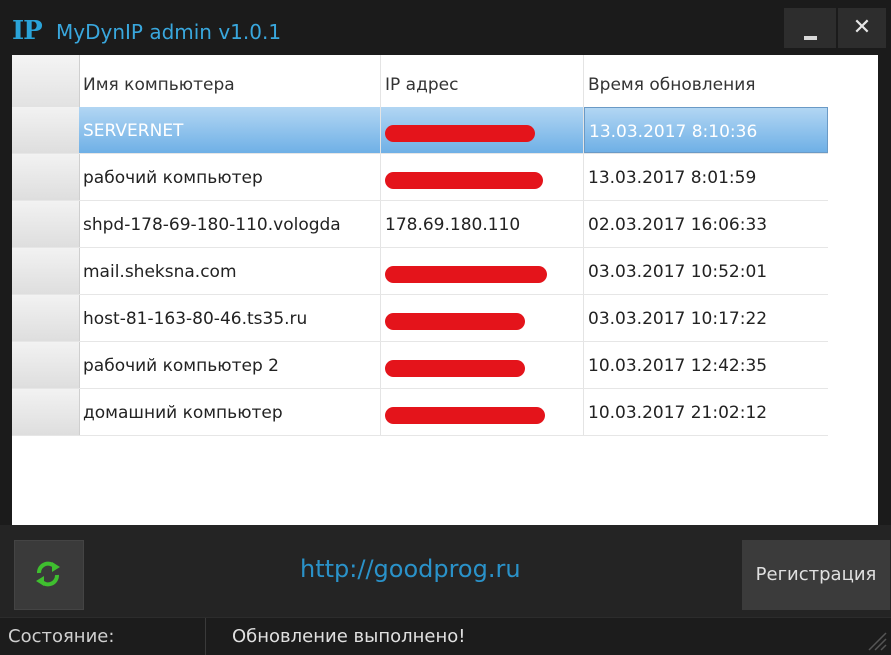  I want to click on cell-computer-name: host-81-163-80-46.ts35.ru, so click(230, 318).